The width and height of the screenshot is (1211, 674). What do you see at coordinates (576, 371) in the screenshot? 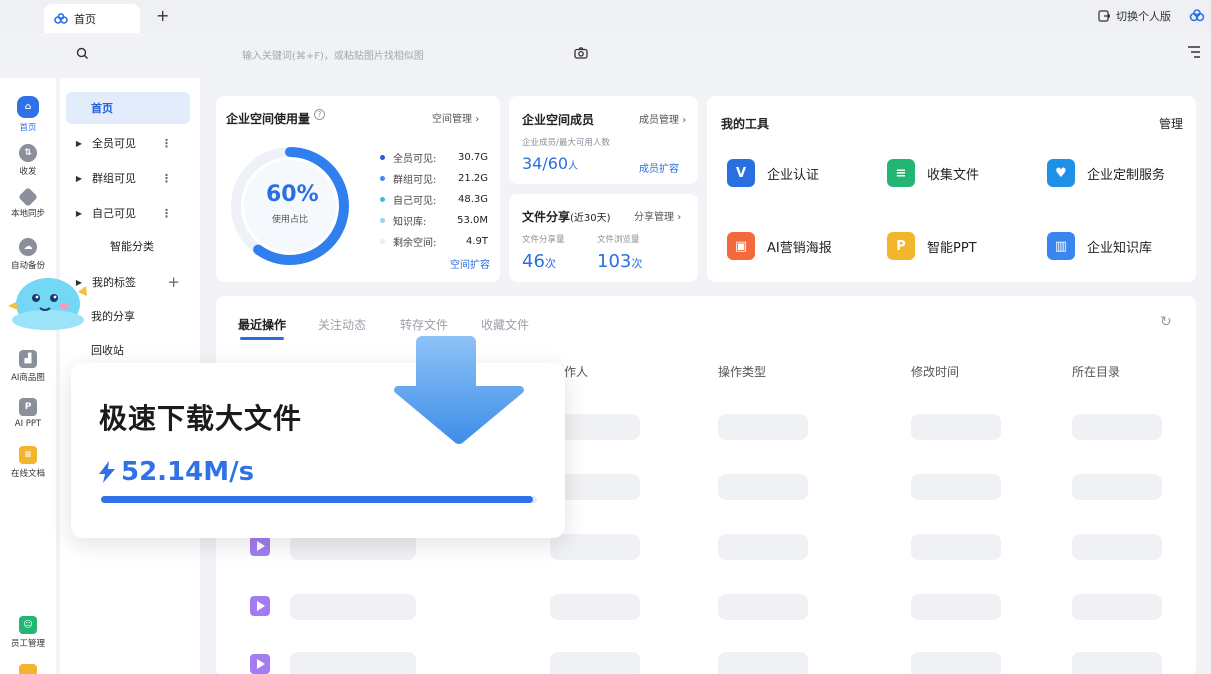
I see `column-header: 作人` at bounding box center [576, 371].